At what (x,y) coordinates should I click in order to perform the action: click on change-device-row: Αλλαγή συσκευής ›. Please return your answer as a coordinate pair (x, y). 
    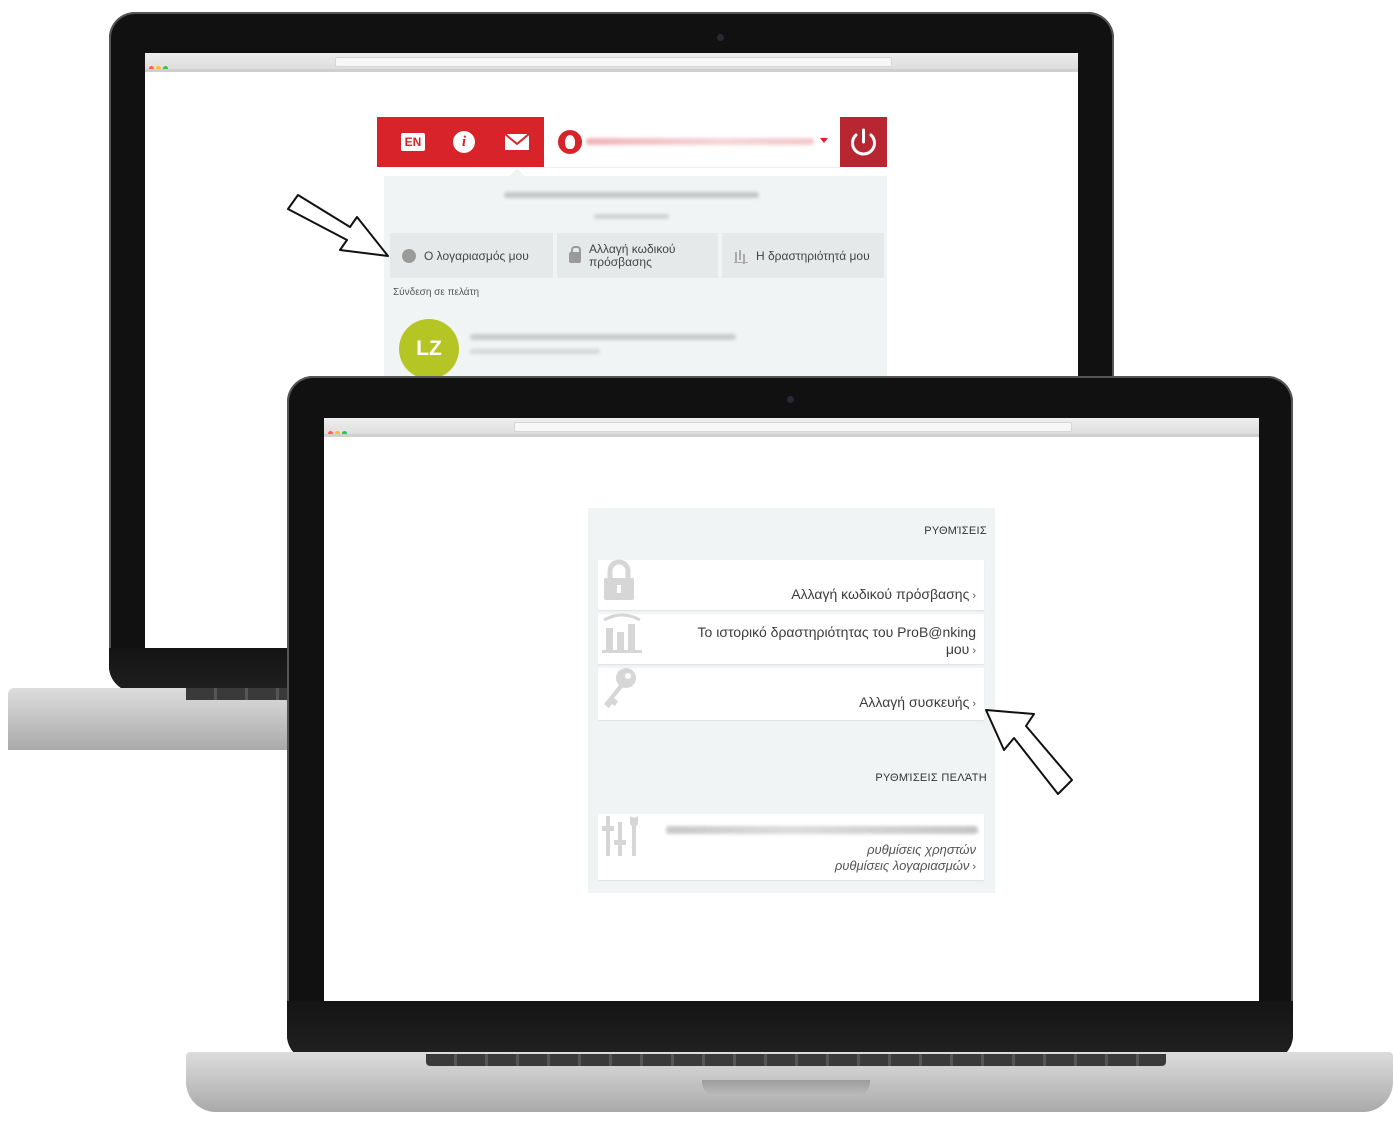
    Looking at the image, I should click on (791, 694).